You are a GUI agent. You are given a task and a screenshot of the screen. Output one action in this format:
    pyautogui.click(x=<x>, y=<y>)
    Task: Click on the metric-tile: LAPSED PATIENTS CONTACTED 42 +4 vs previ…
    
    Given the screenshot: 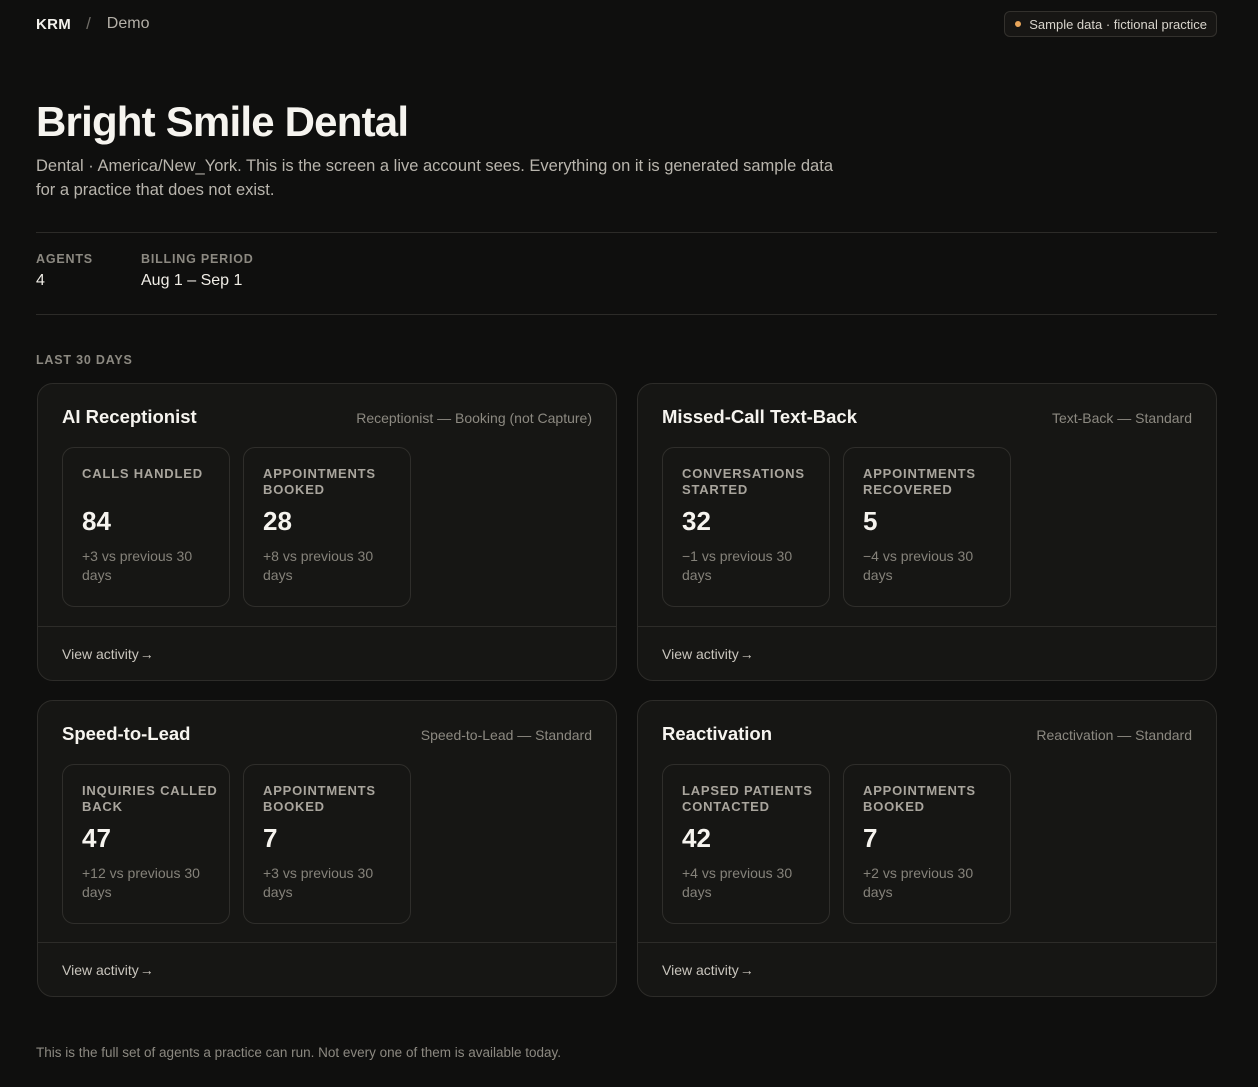 What is the action you would take?
    pyautogui.click(x=746, y=844)
    